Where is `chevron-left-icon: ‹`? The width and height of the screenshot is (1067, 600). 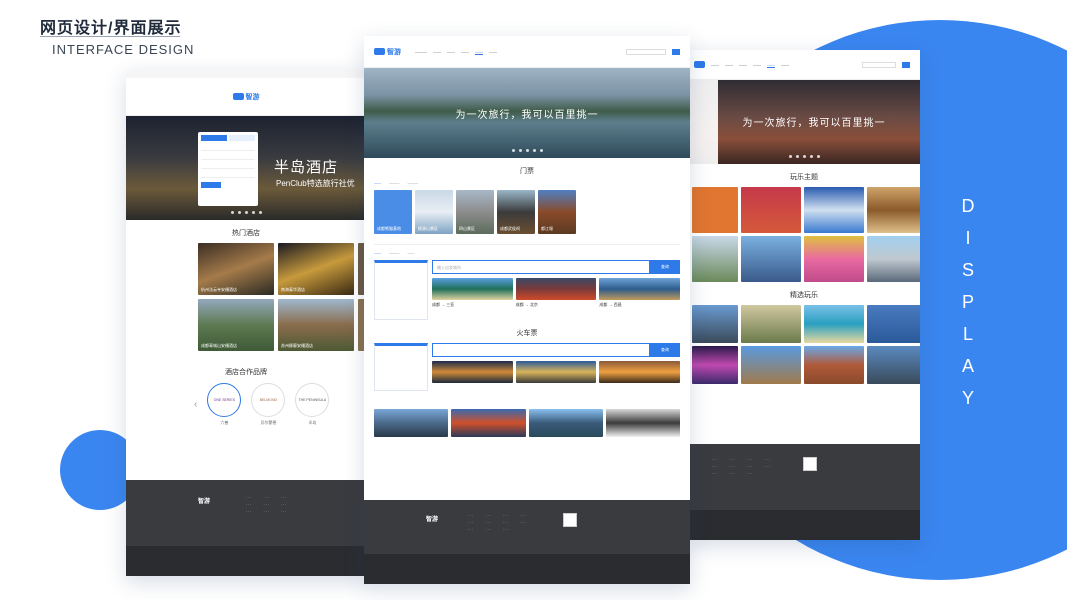 chevron-left-icon: ‹ is located at coordinates (195, 404).